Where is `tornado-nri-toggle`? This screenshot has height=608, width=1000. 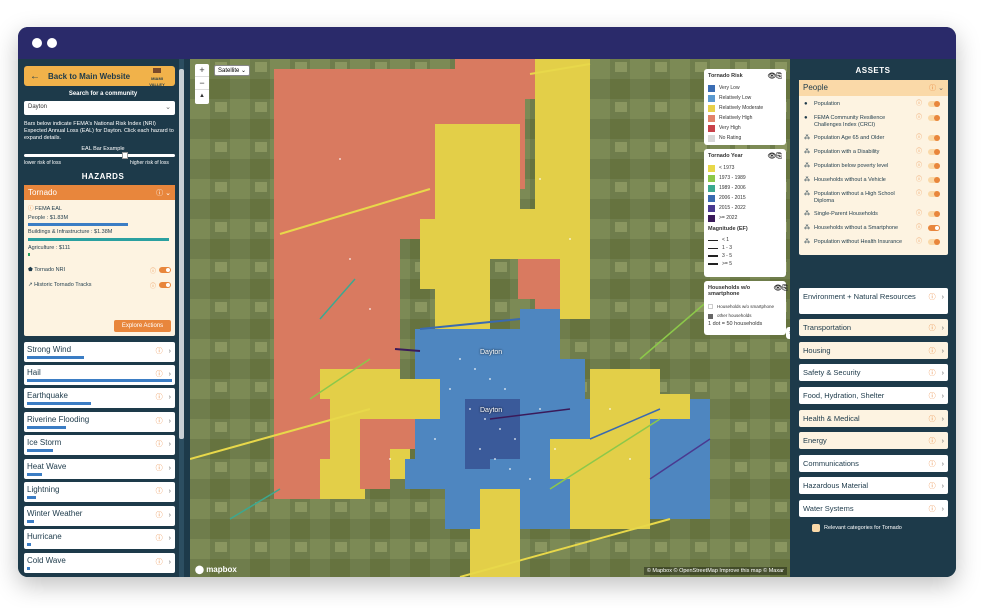 tornado-nri-toggle is located at coordinates (165, 270).